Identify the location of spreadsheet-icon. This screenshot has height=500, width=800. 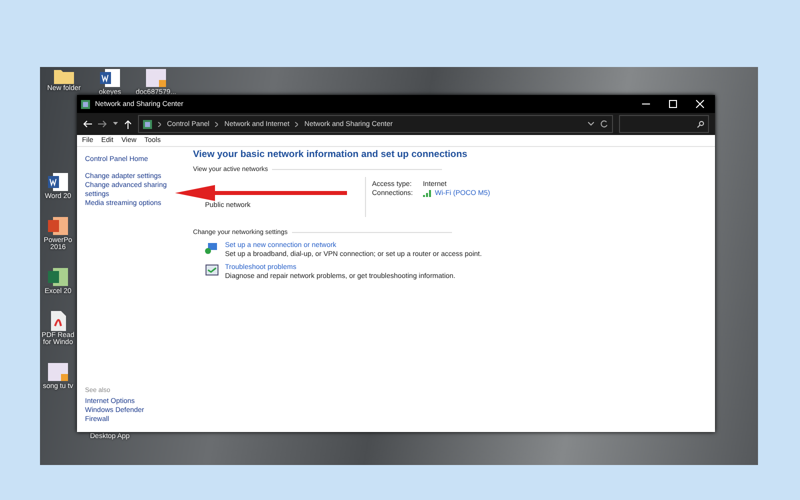
(58, 277).